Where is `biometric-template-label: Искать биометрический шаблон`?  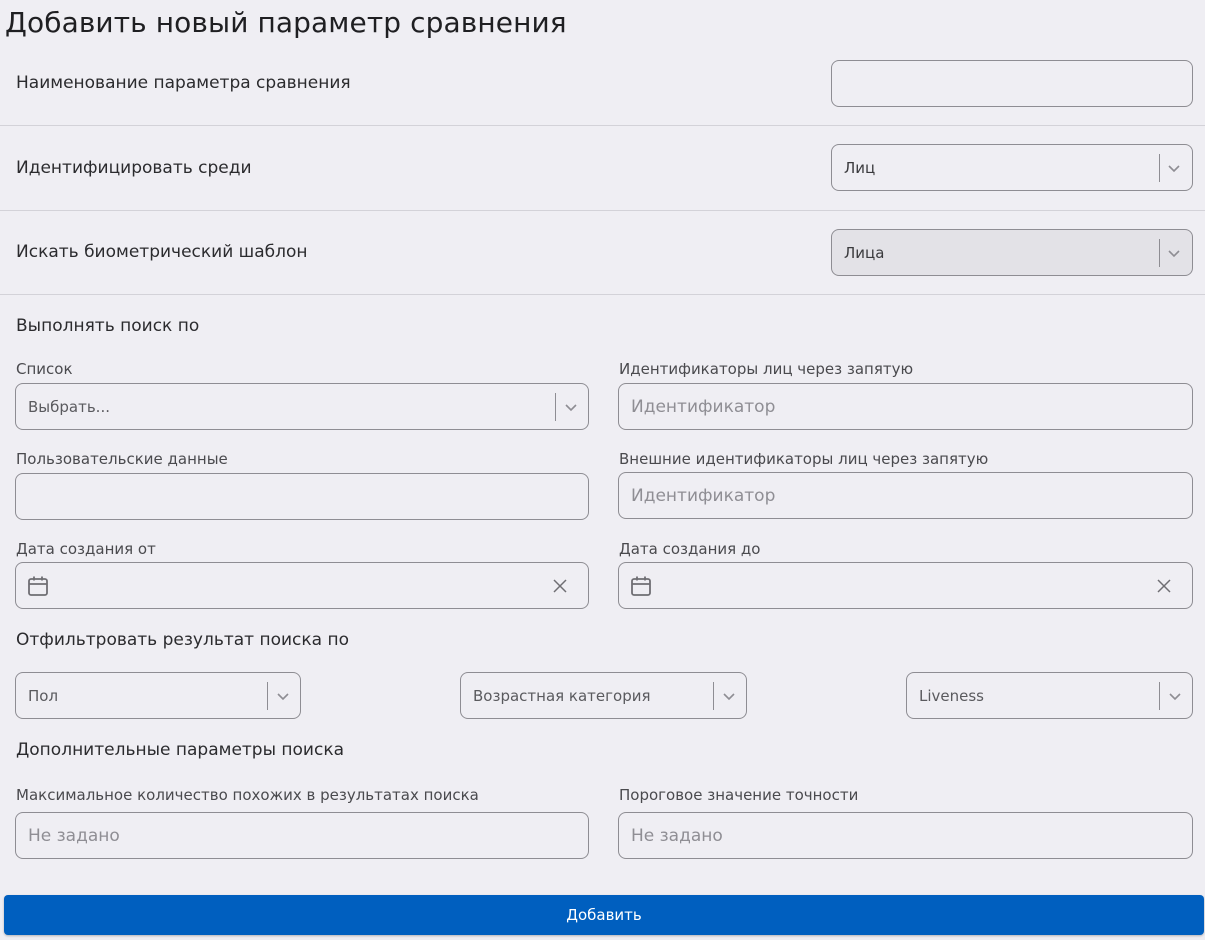
biometric-template-label: Искать биометрический шаблон is located at coordinates (162, 252).